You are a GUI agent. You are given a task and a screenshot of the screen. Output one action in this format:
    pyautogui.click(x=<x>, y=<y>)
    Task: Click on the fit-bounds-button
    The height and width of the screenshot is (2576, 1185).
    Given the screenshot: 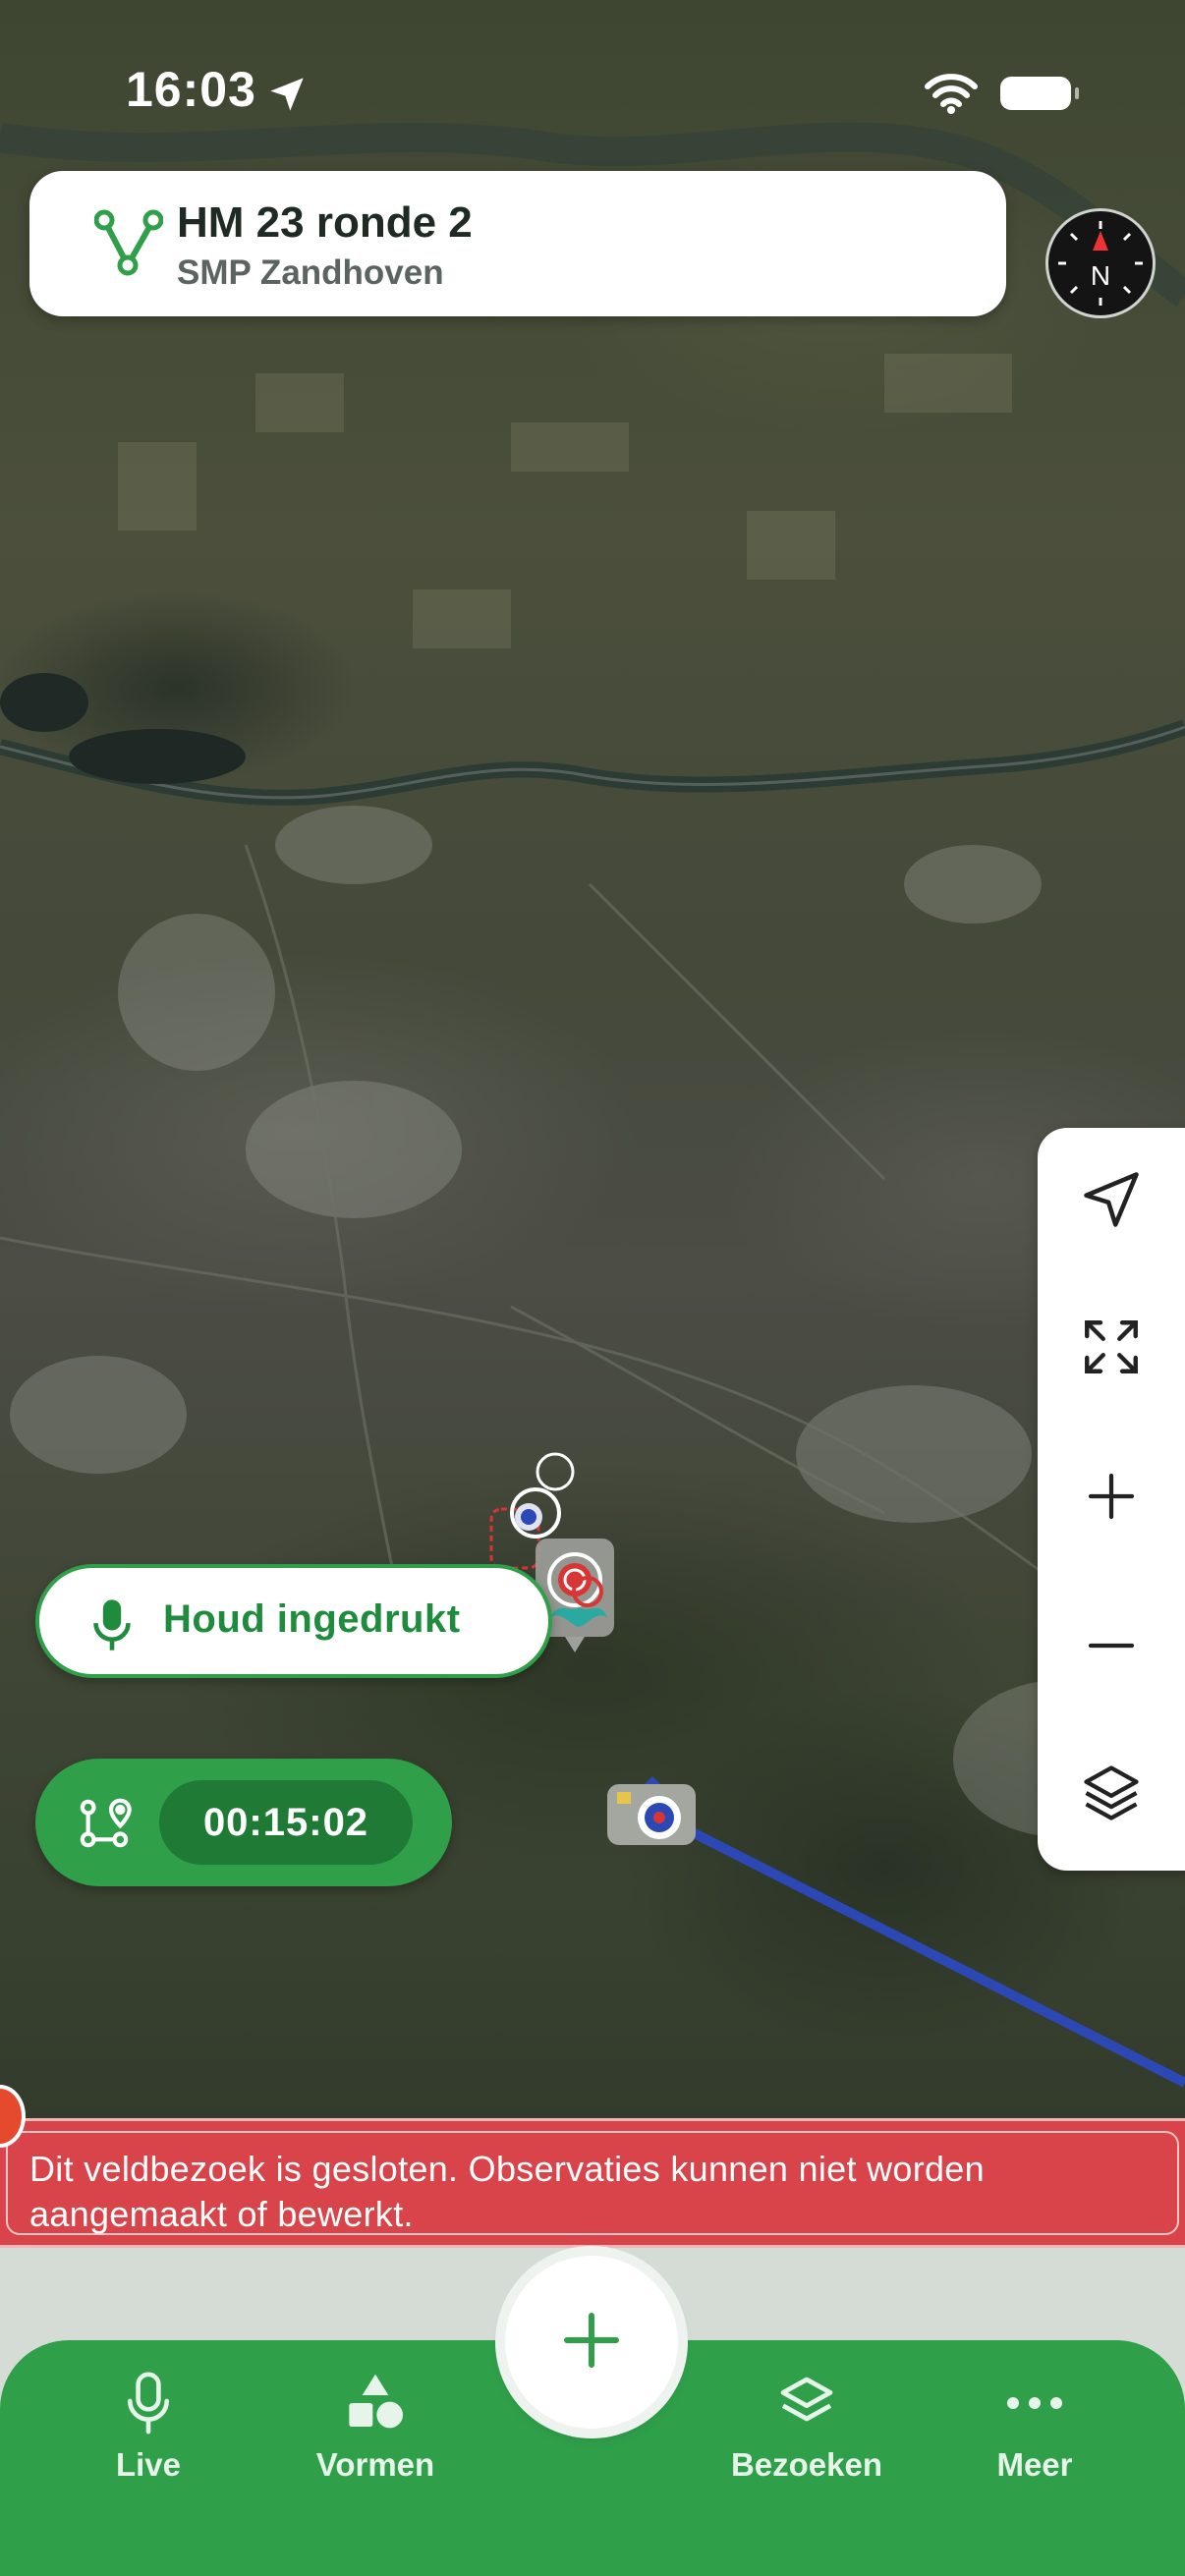 What is the action you would take?
    pyautogui.click(x=1111, y=1349)
    